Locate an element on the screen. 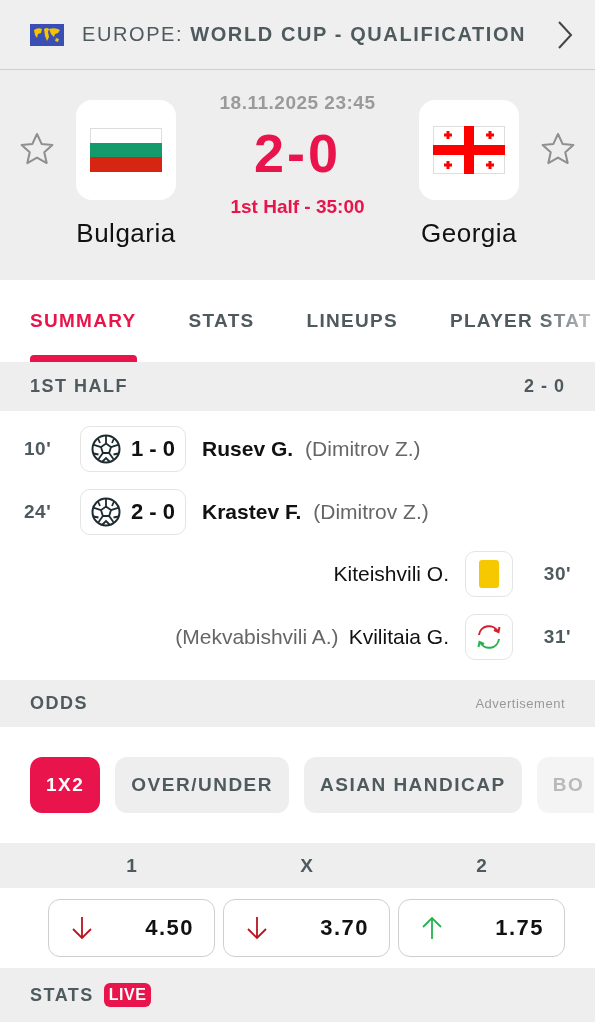 The image size is (595, 1024). tab: PLAYER STAT is located at coordinates (521, 321).